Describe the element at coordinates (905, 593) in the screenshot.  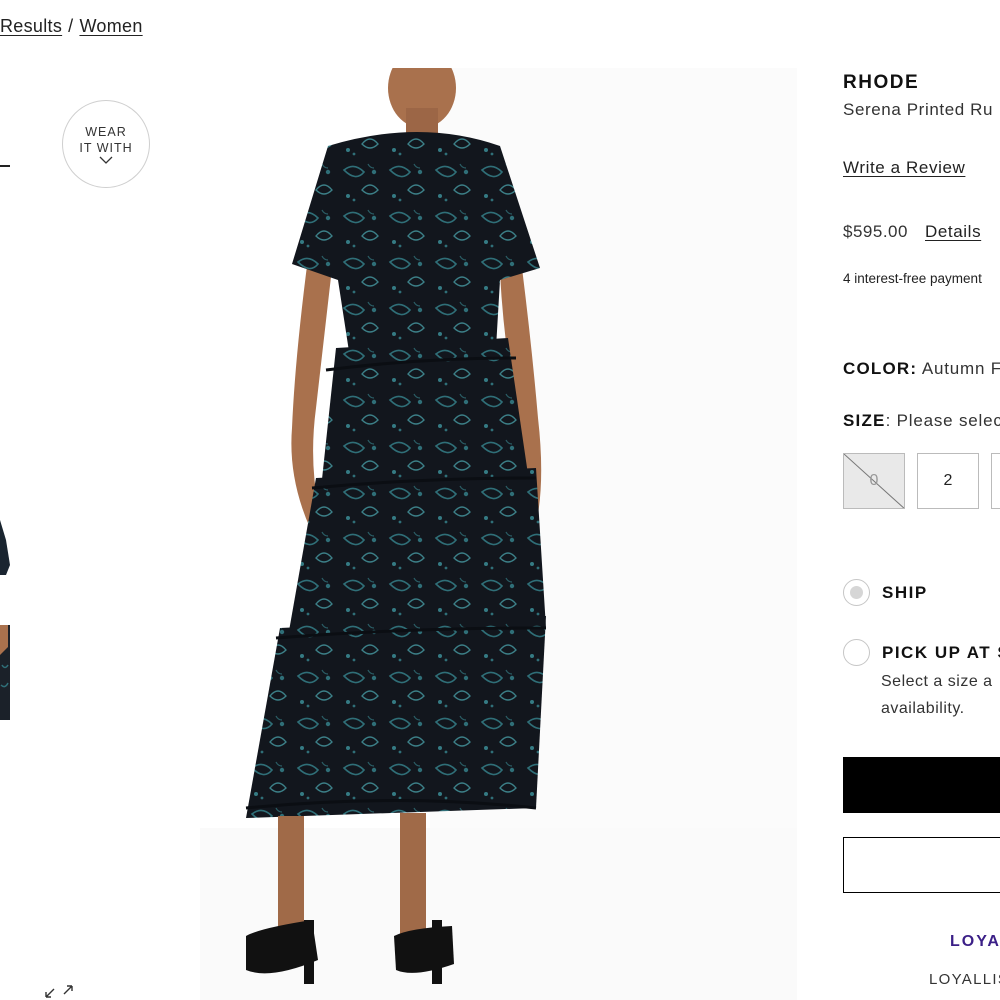
I see `ship-label: SHIP` at that location.